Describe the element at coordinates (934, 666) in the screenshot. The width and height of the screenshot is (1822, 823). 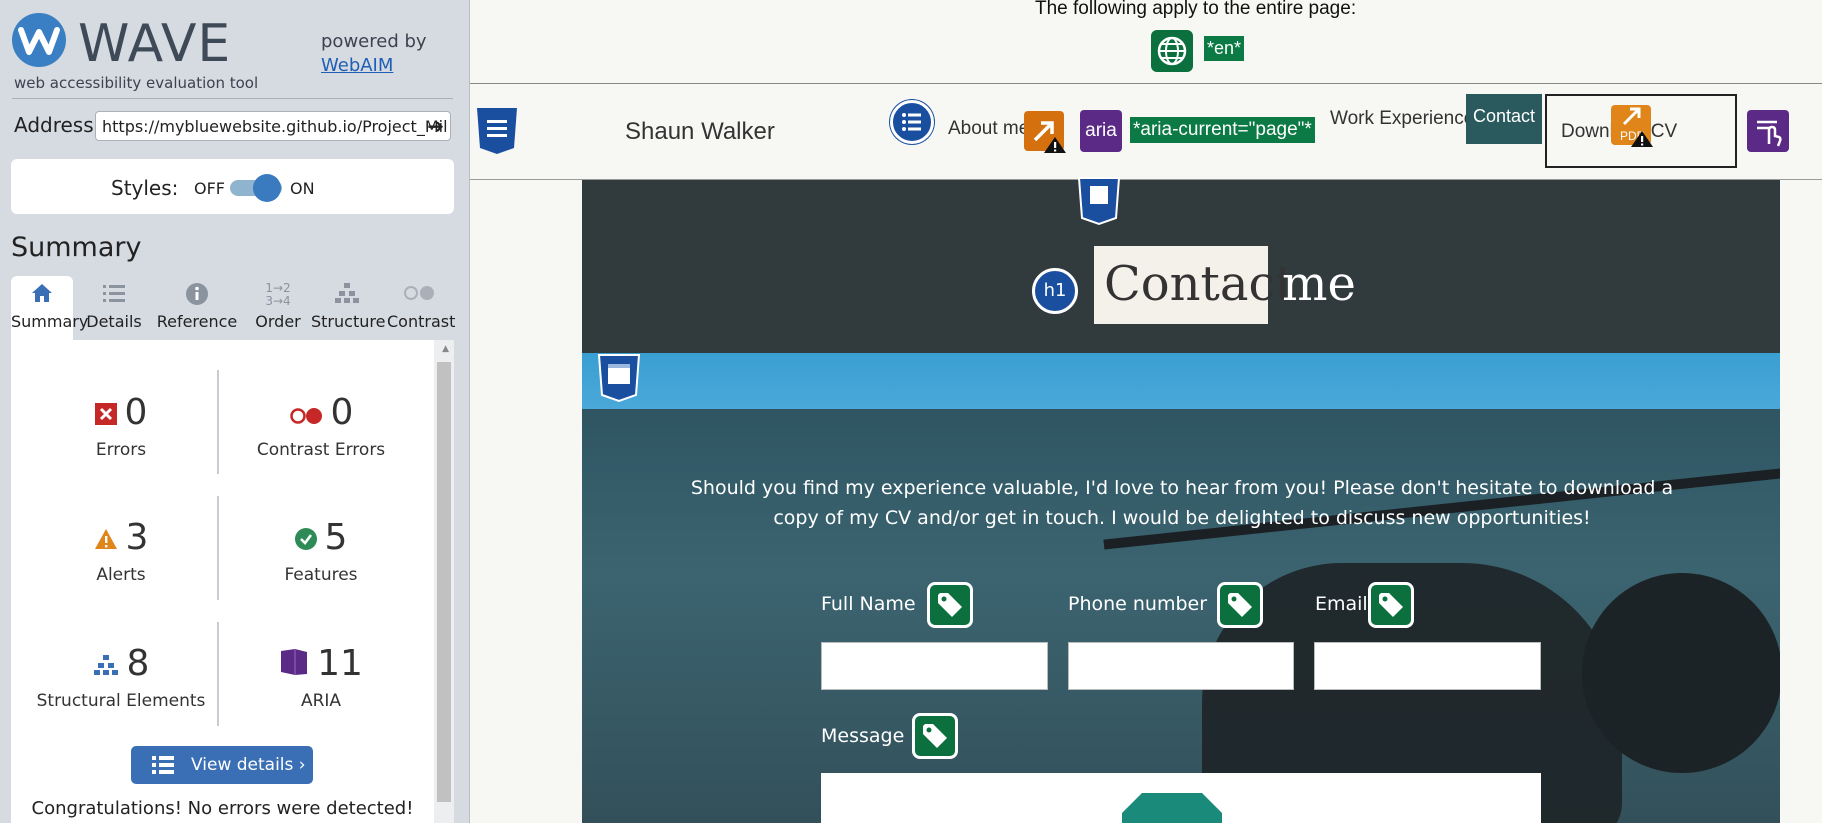
I see `full-name-input` at that location.